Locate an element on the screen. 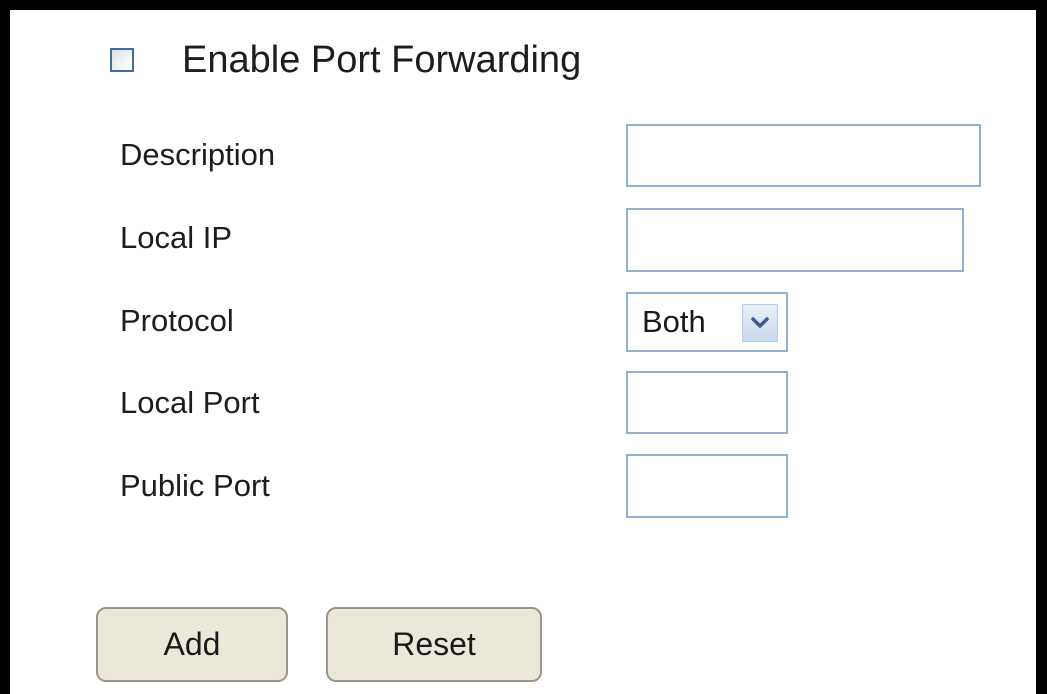  add-button: Add is located at coordinates (192, 644).